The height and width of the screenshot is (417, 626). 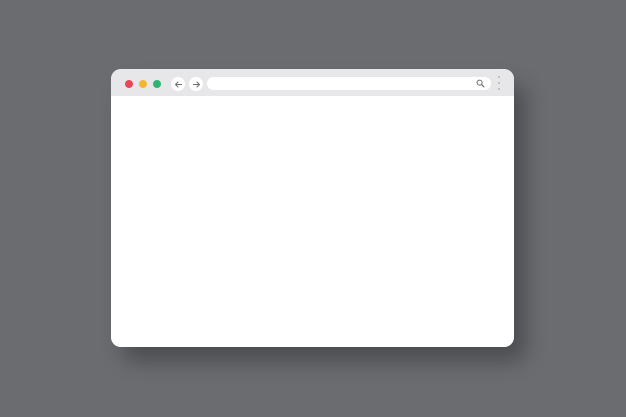 I want to click on back-button, so click(x=178, y=84).